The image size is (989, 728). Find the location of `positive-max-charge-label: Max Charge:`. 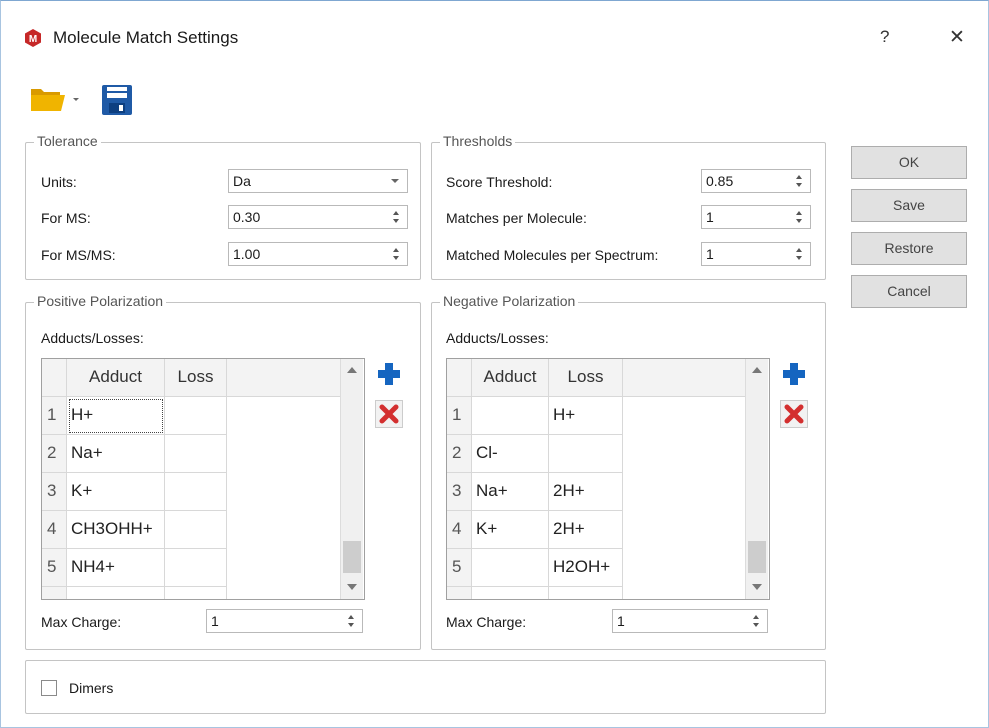

positive-max-charge-label: Max Charge: is located at coordinates (81, 622).